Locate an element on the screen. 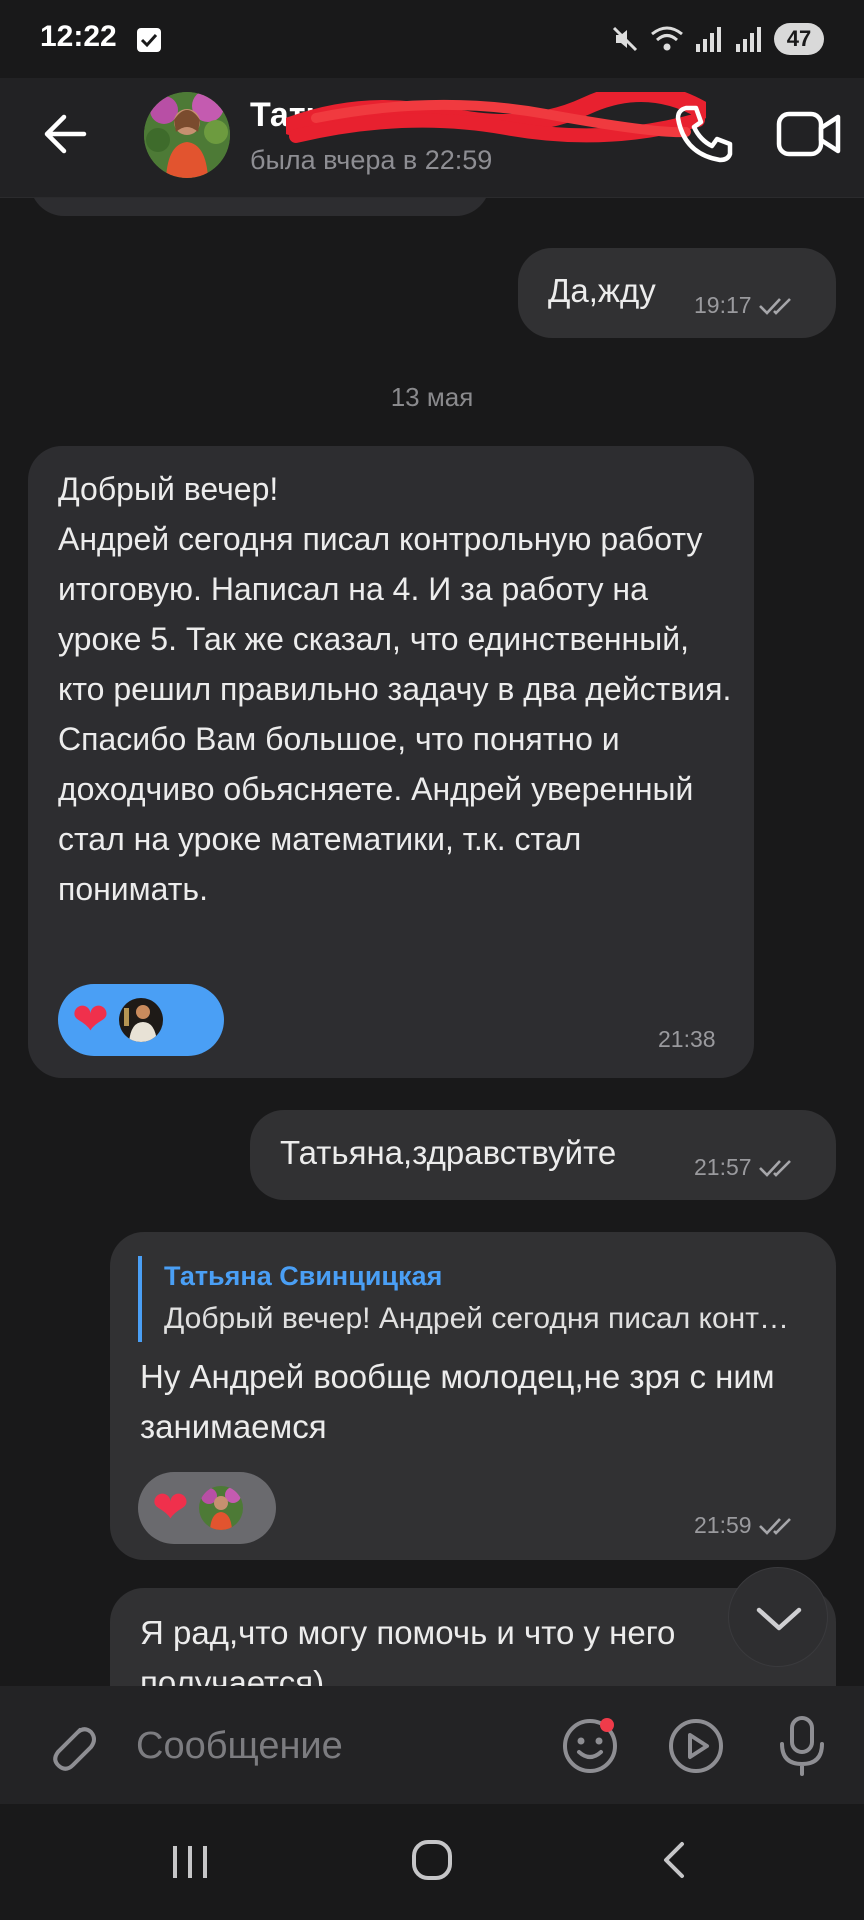  message-text: Татьяна,здравствуйте is located at coordinates (448, 1152).